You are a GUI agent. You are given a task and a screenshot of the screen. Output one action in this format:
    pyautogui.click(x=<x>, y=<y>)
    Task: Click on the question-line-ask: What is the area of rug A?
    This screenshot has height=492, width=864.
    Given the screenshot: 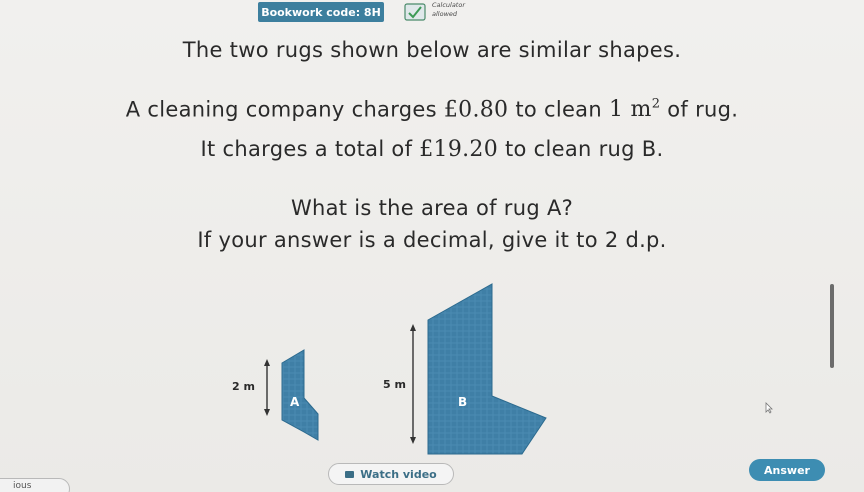 What is the action you would take?
    pyautogui.click(x=432, y=208)
    